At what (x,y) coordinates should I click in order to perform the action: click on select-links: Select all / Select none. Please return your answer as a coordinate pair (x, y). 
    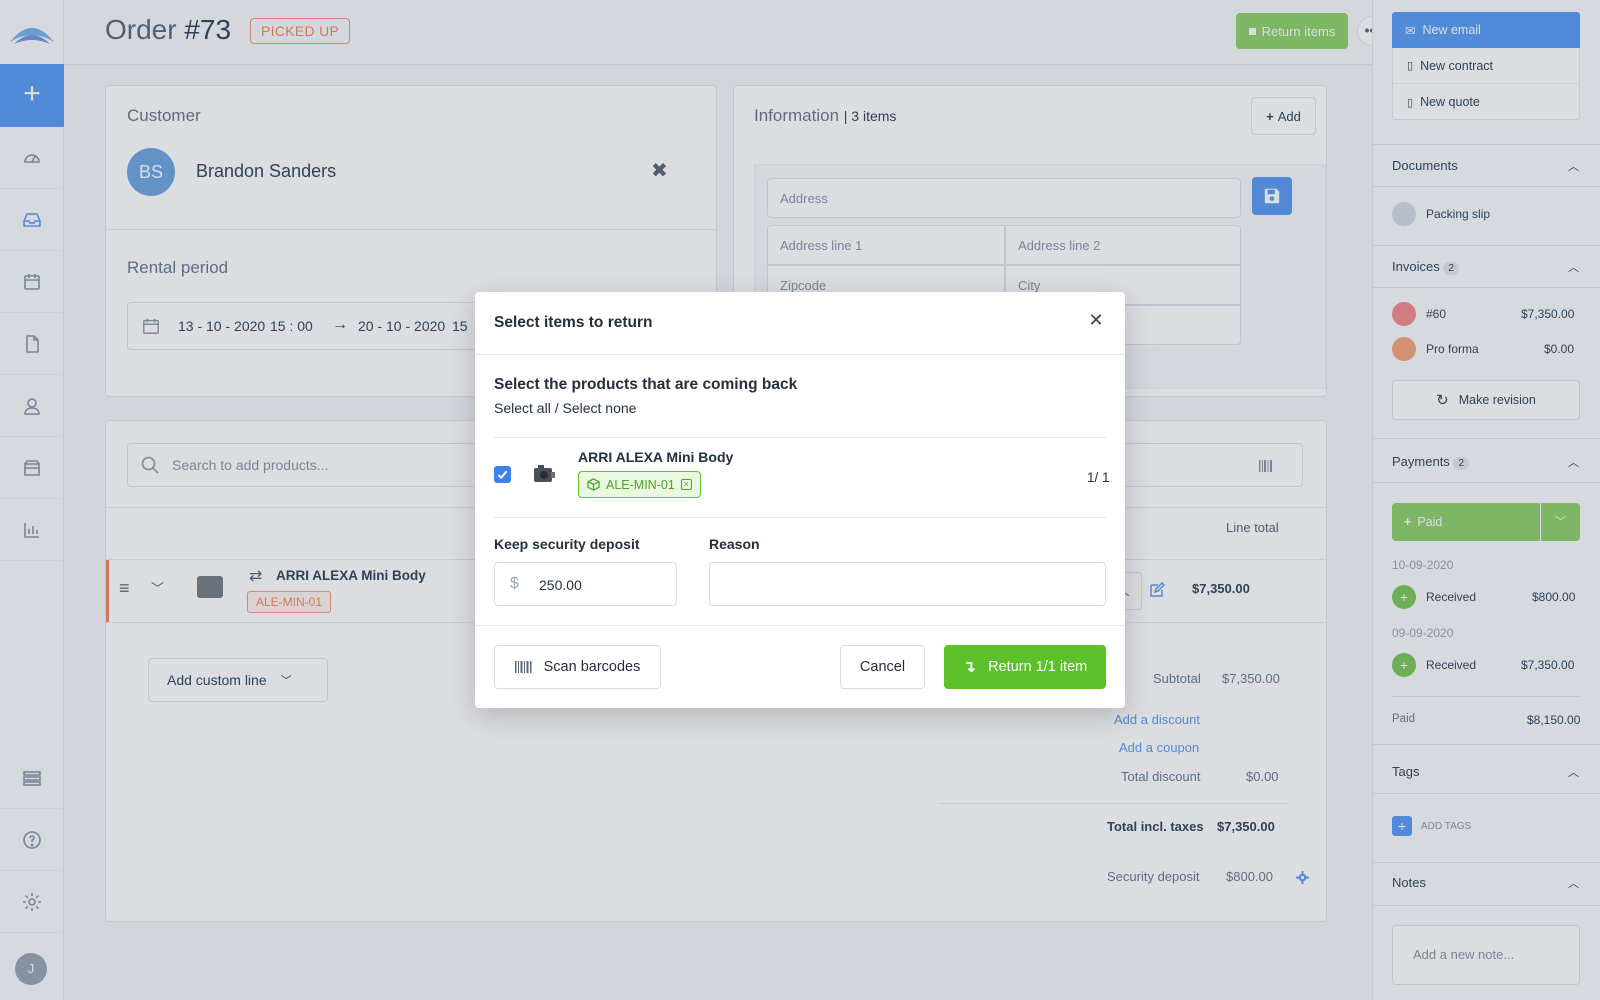
    Looking at the image, I should click on (565, 408).